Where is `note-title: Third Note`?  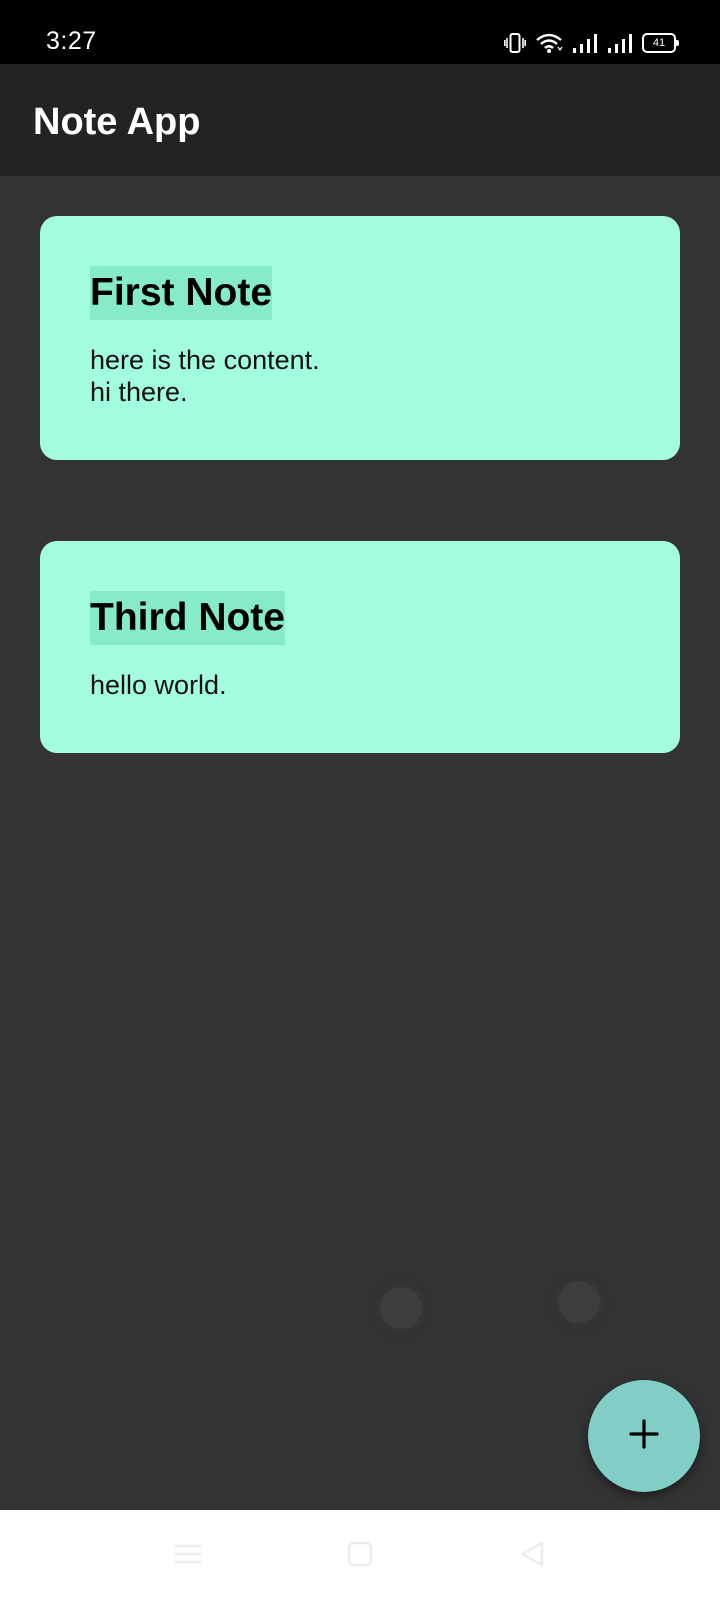
note-title: Third Note is located at coordinates (187, 618).